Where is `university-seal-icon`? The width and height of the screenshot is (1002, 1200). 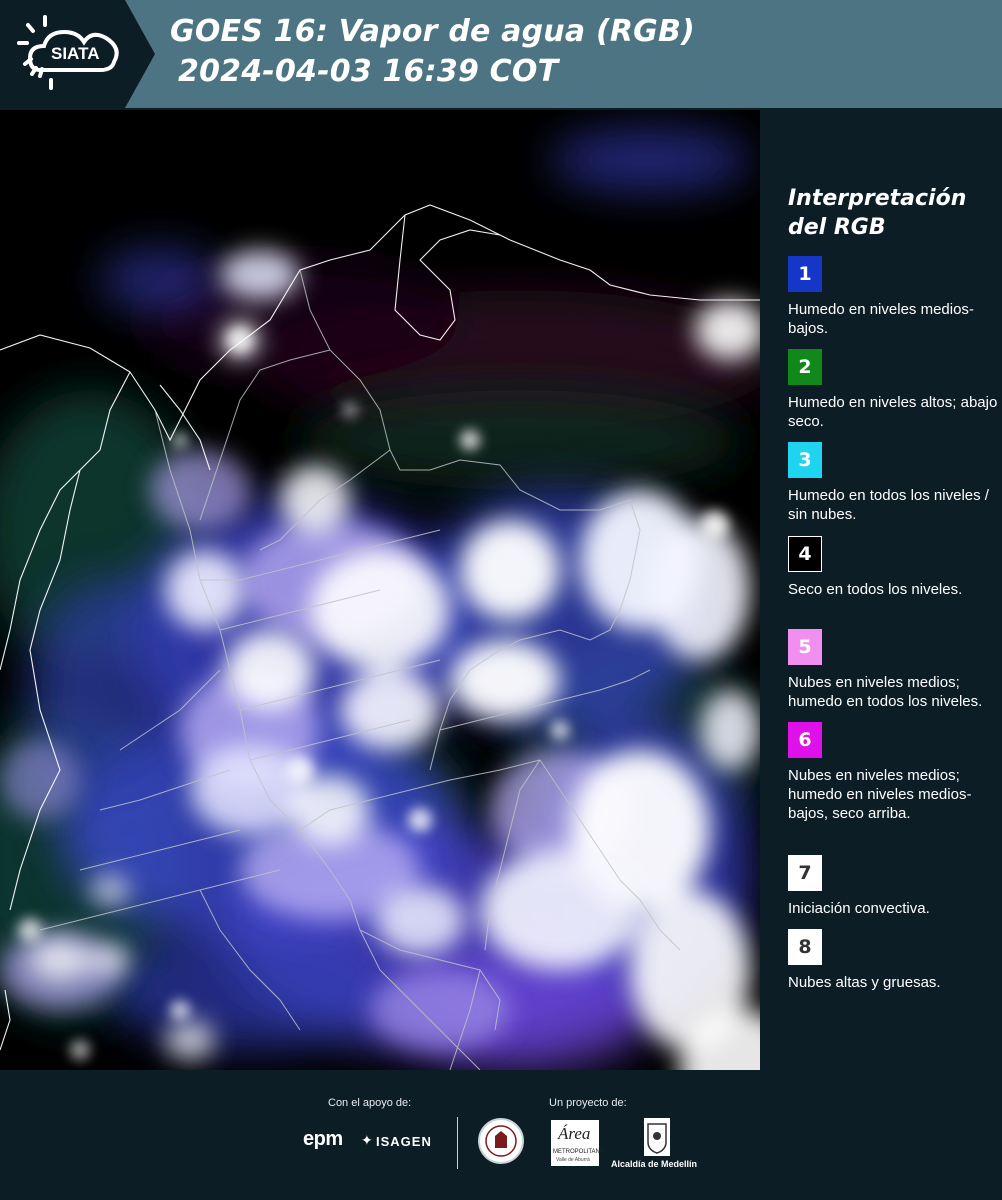 university-seal-icon is located at coordinates (501, 1141).